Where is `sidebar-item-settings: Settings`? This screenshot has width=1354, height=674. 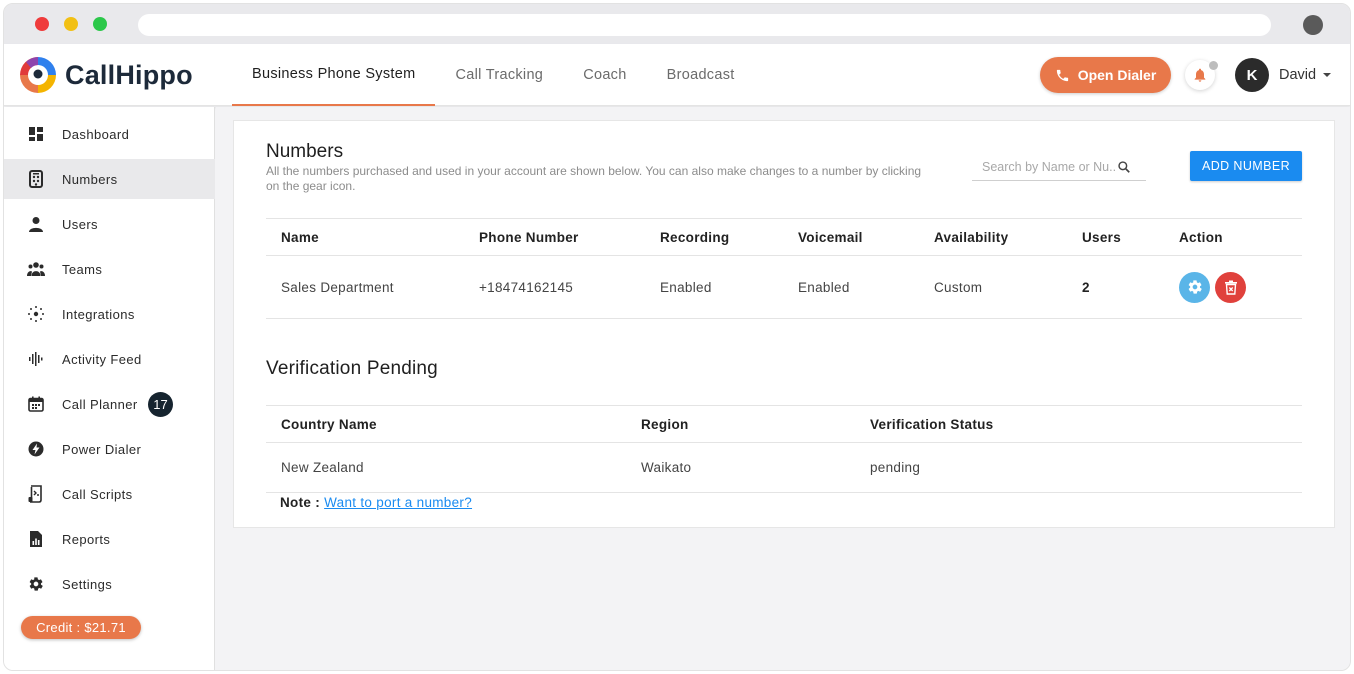
sidebar-item-settings: Settings is located at coordinates (109, 584).